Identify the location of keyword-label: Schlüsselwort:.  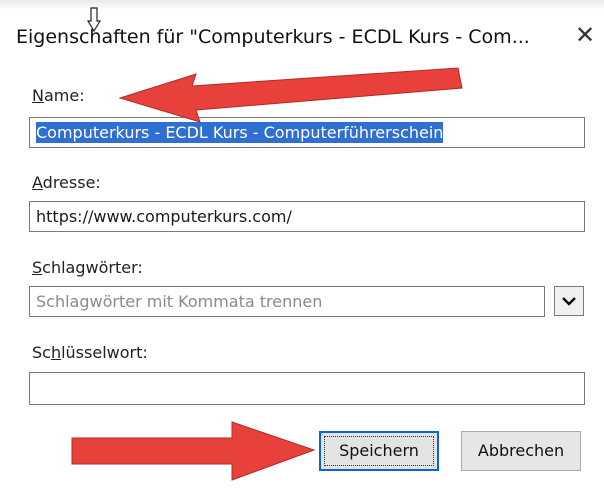
(90, 352).